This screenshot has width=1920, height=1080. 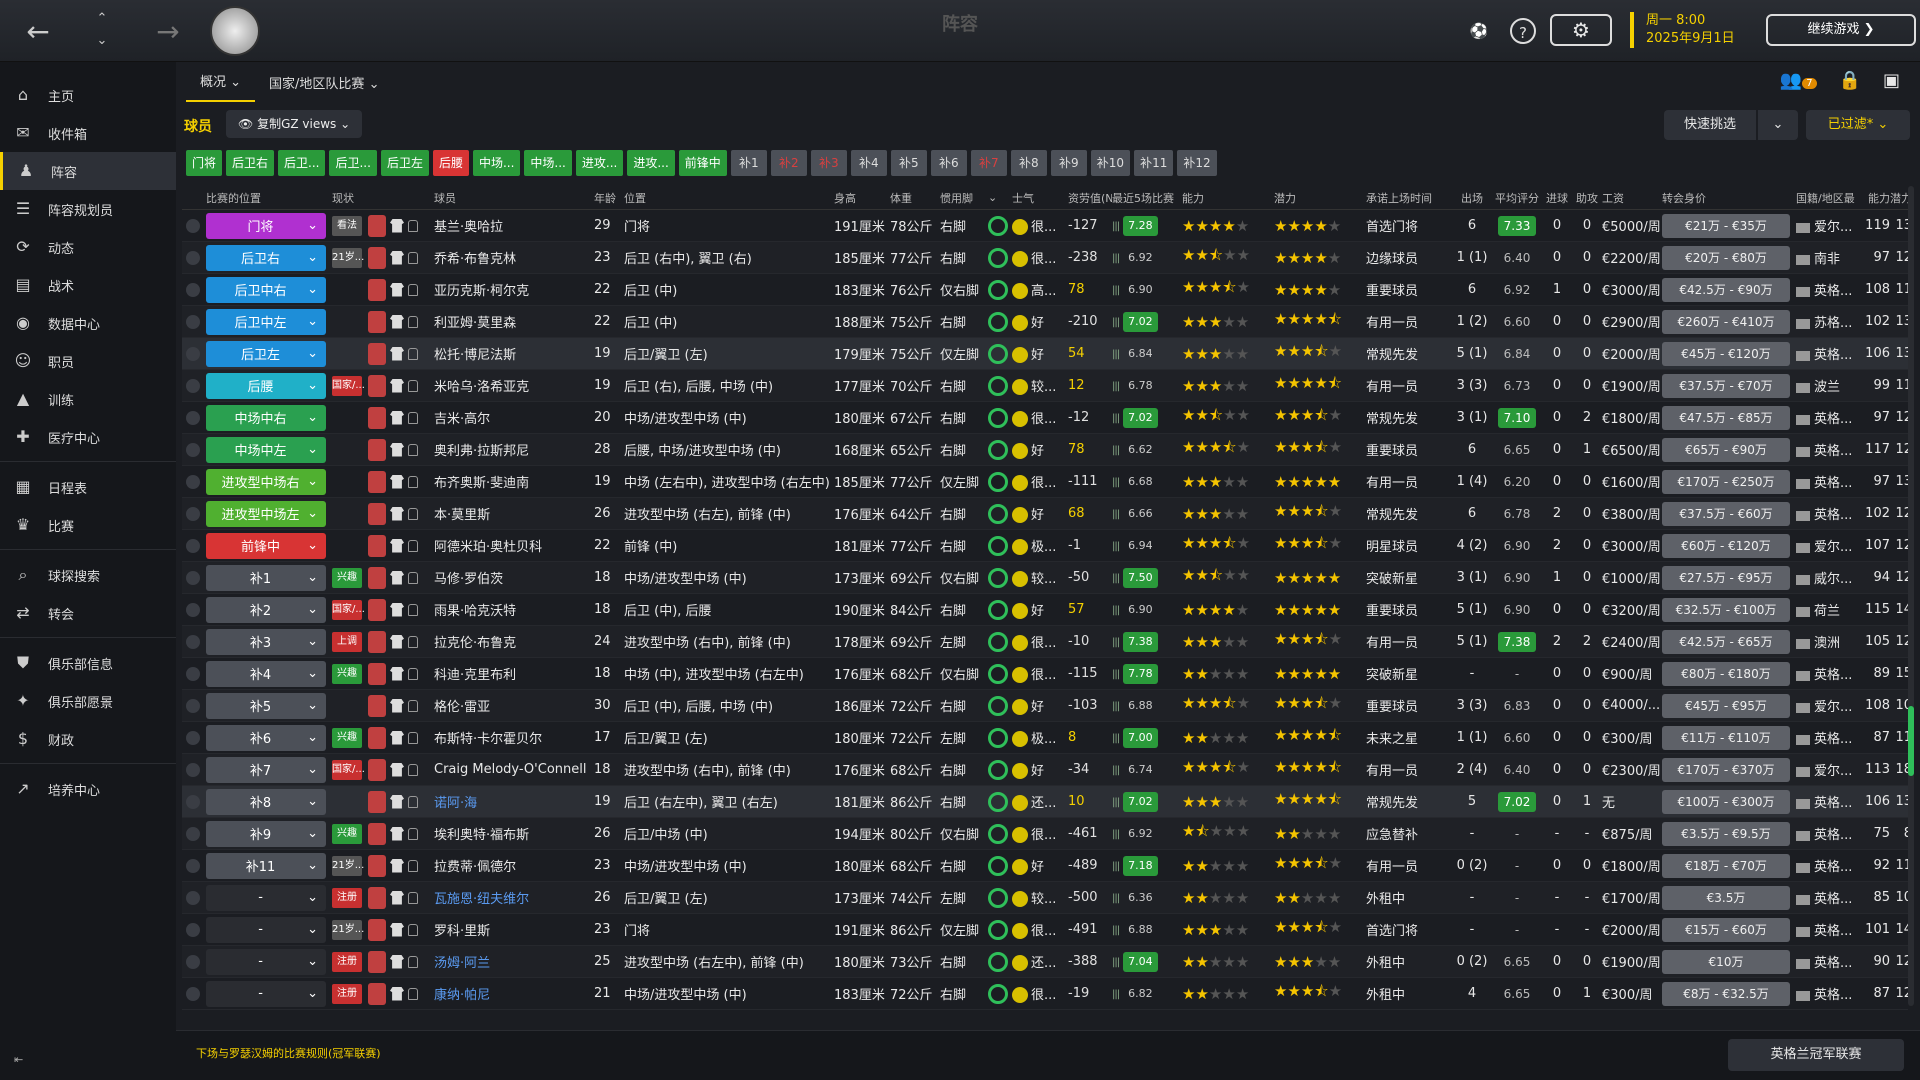 What do you see at coordinates (514, 257) in the screenshot?
I see `player-name: 乔希·布鲁克林` at bounding box center [514, 257].